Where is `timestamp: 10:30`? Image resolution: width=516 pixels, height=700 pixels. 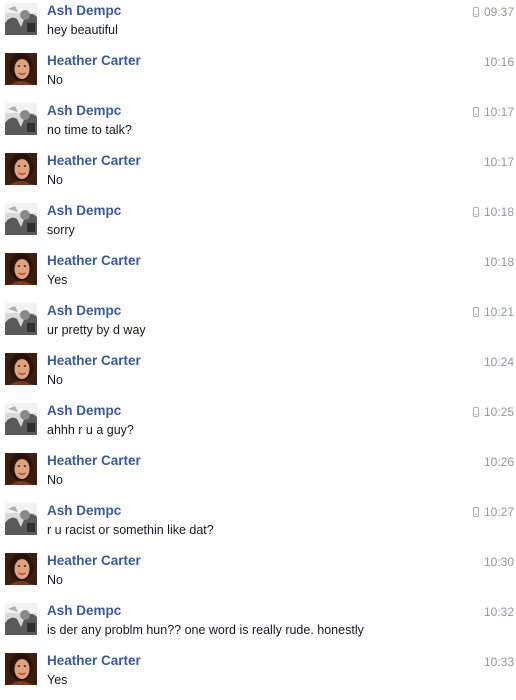 timestamp: 10:30 is located at coordinates (498, 562).